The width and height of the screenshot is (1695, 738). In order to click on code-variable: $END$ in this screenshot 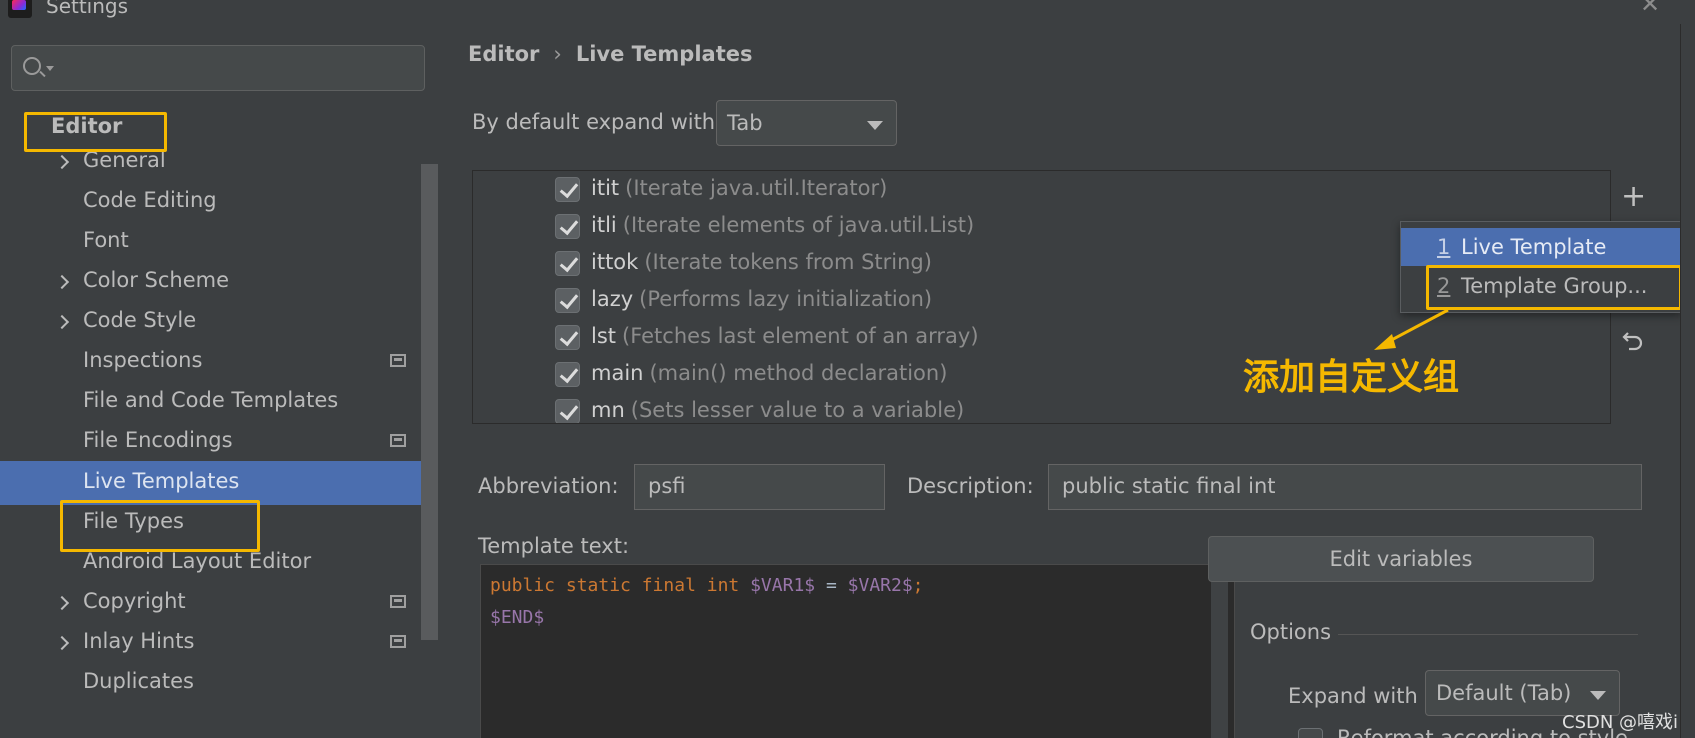, I will do `click(517, 617)`.